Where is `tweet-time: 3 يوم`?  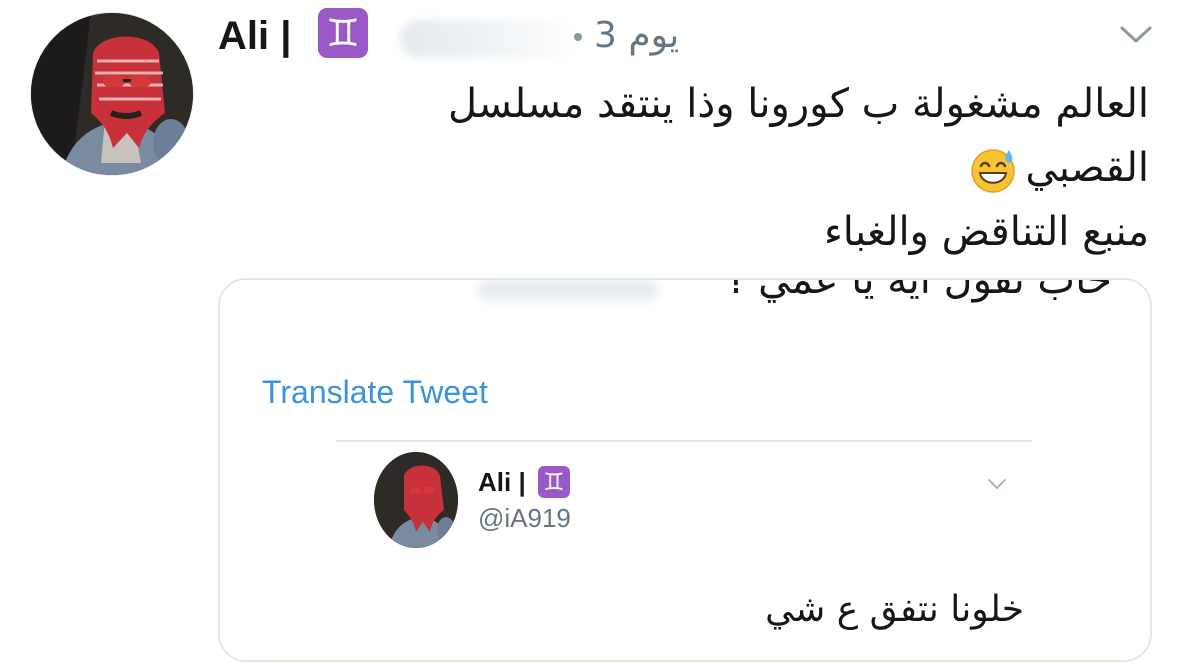 tweet-time: 3 يوم is located at coordinates (636, 36).